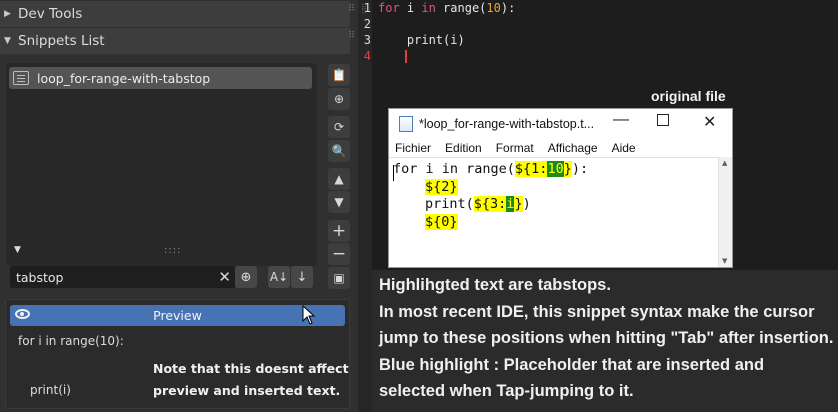 The width and height of the screenshot is (838, 412). Describe the element at coordinates (389, 8) in the screenshot. I see `keyword-for: for` at that location.